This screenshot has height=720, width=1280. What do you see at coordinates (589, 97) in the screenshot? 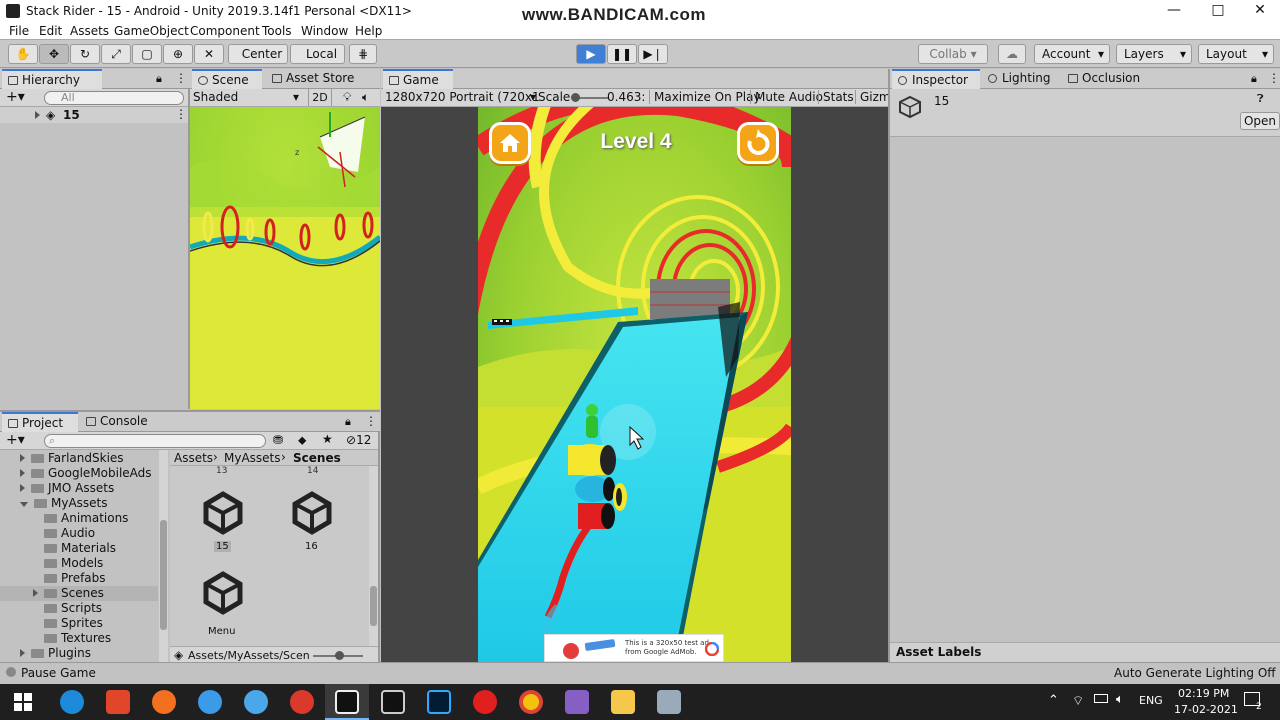
I see `scale-slider` at bounding box center [589, 97].